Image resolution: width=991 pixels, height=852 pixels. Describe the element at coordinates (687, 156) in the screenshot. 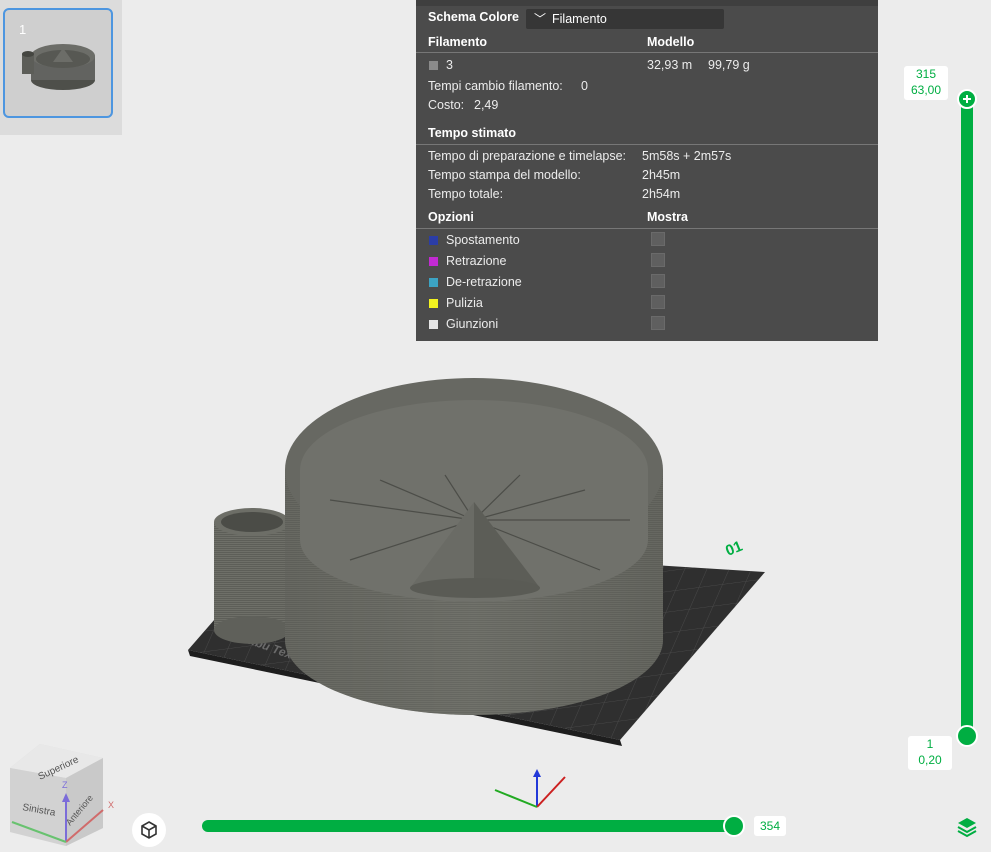

I see `time-value: 5m58s + 2m57s` at that location.